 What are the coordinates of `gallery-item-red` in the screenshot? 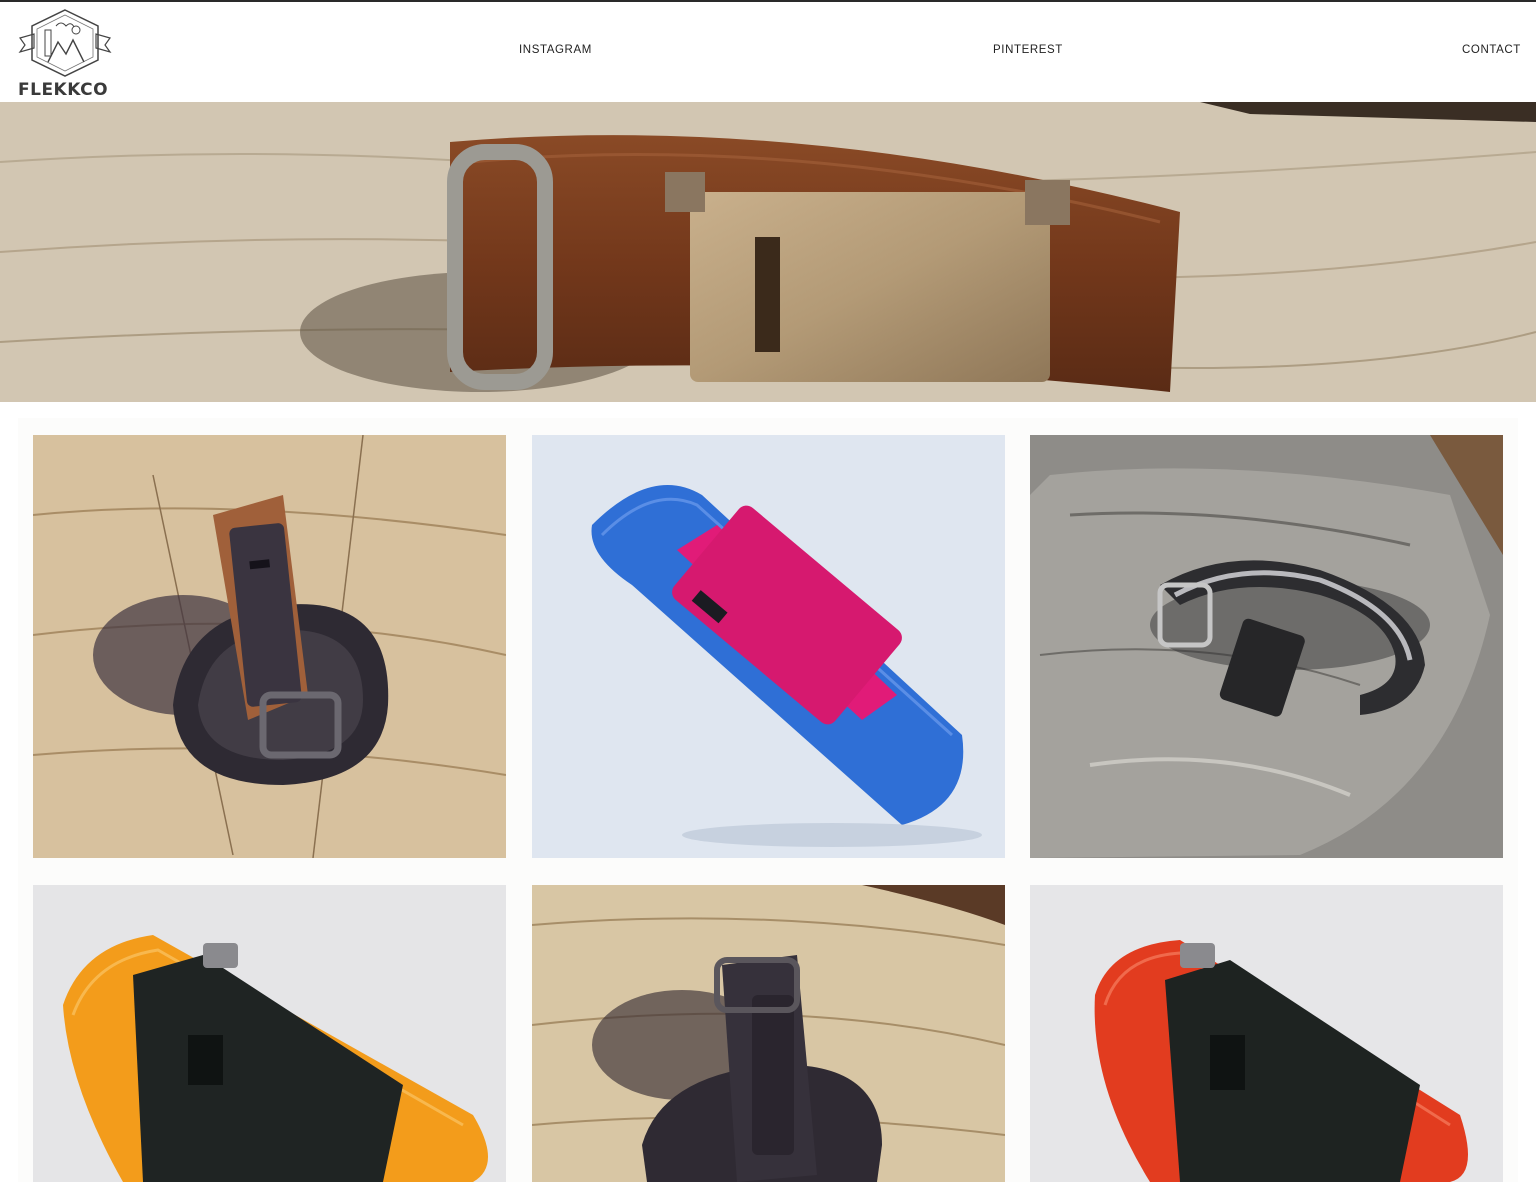 It's located at (1266, 1033).